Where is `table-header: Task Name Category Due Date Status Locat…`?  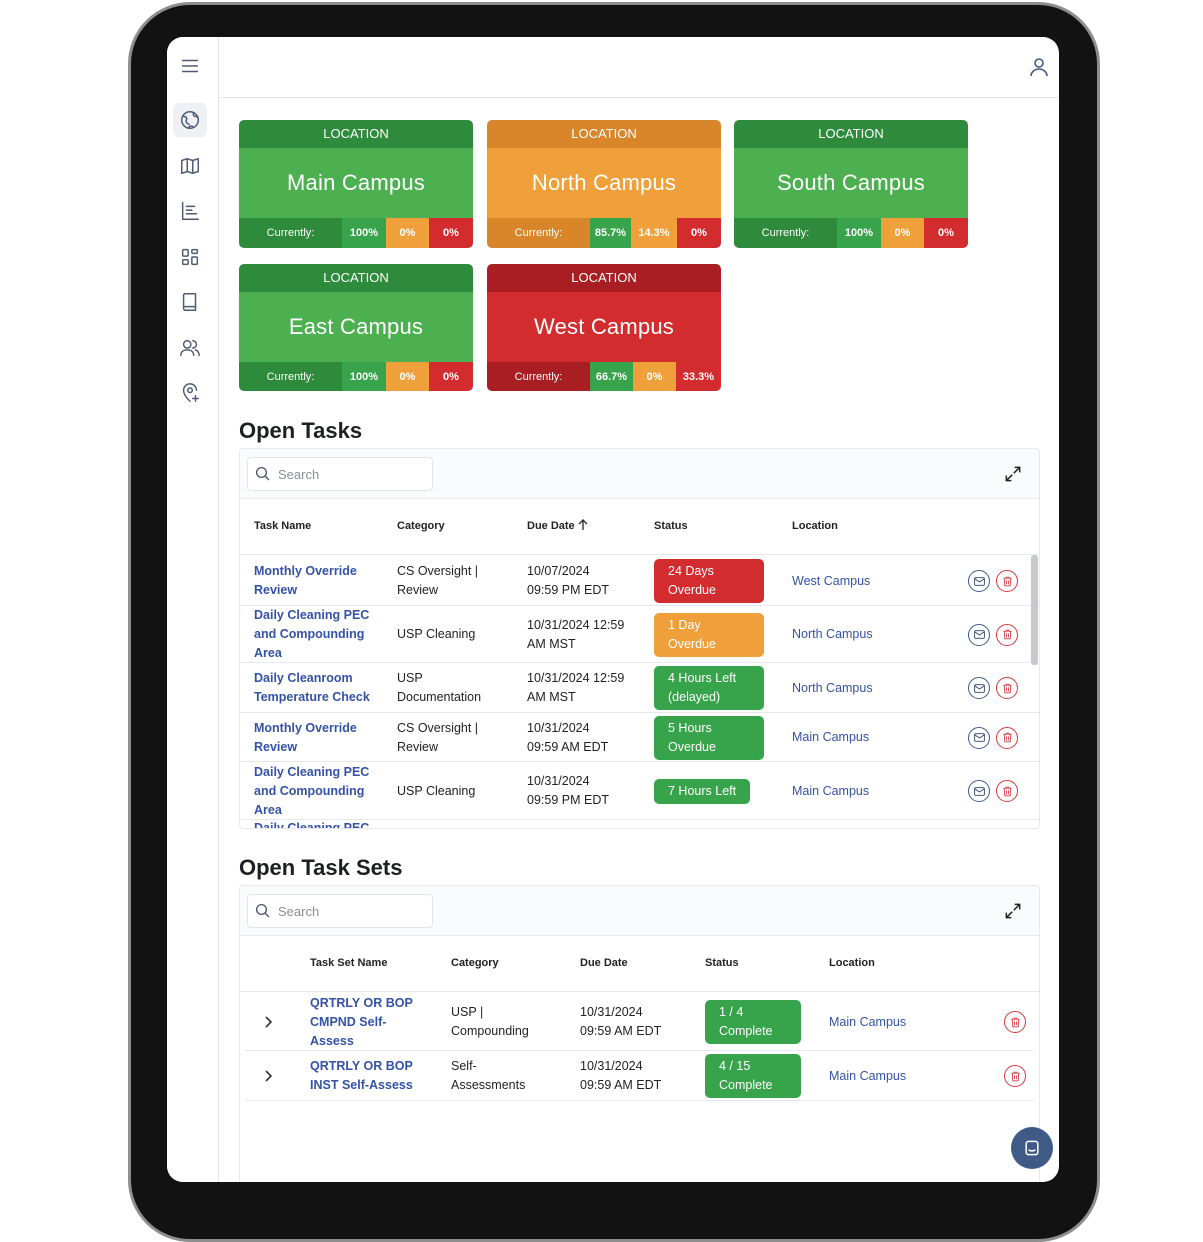 table-header: Task Name Category Due Date Status Locat… is located at coordinates (639, 527).